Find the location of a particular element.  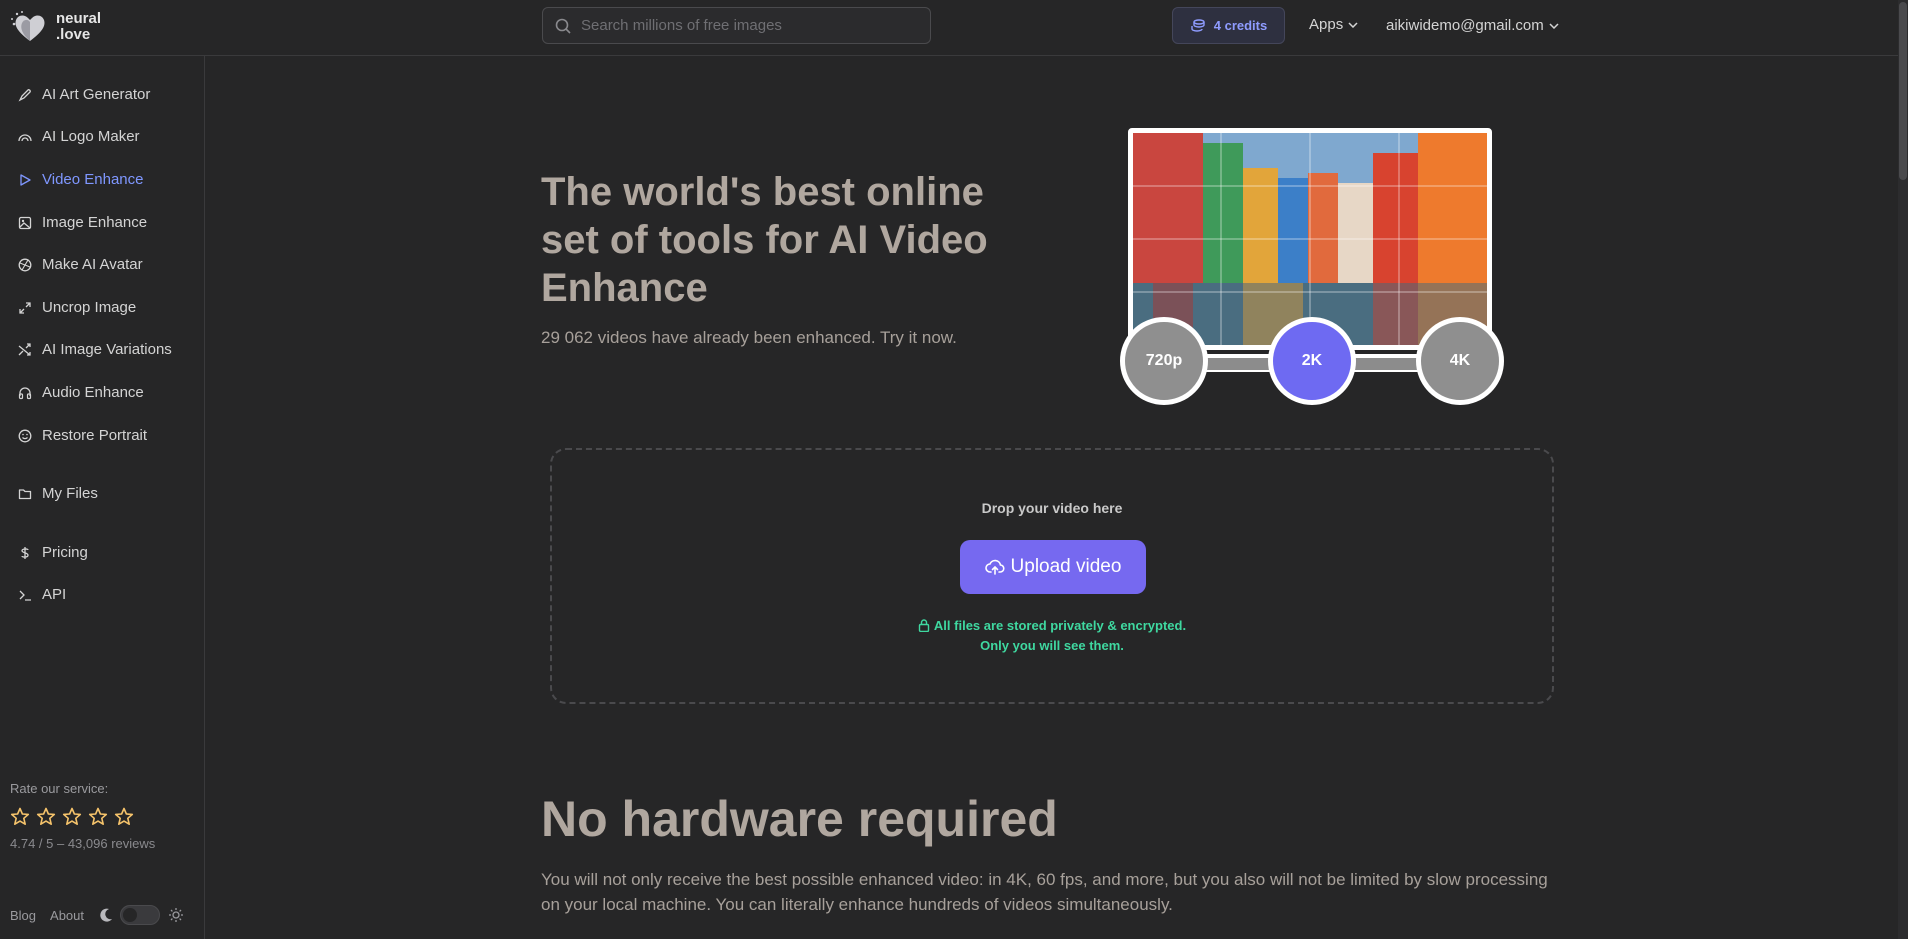

sidebar-item-uncrop-image: Uncrop Image is located at coordinates (77, 307).